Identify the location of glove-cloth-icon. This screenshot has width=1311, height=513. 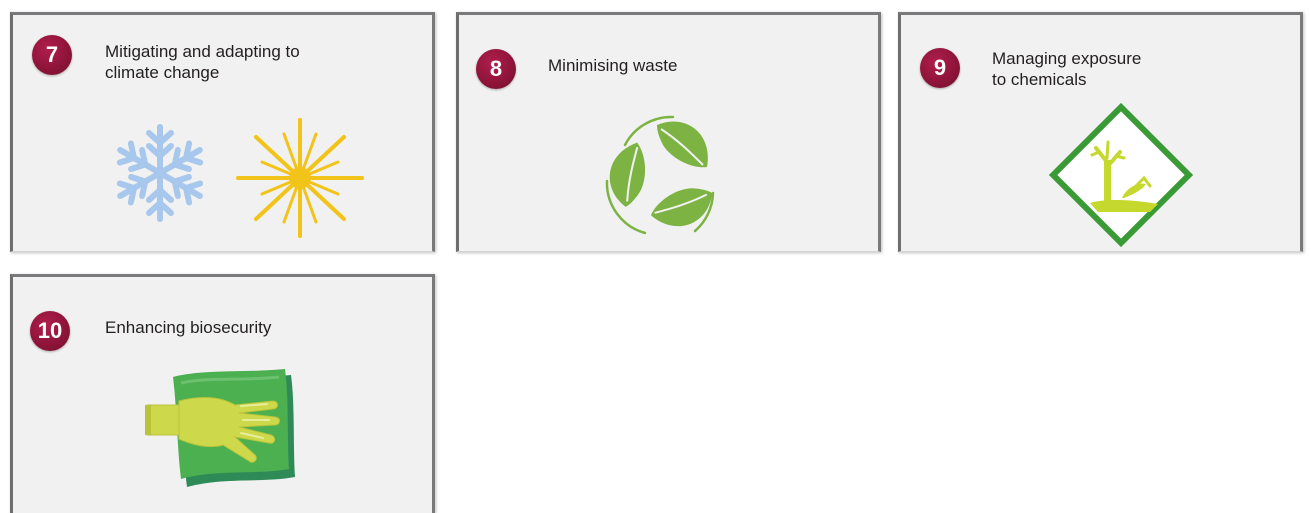
(223, 430).